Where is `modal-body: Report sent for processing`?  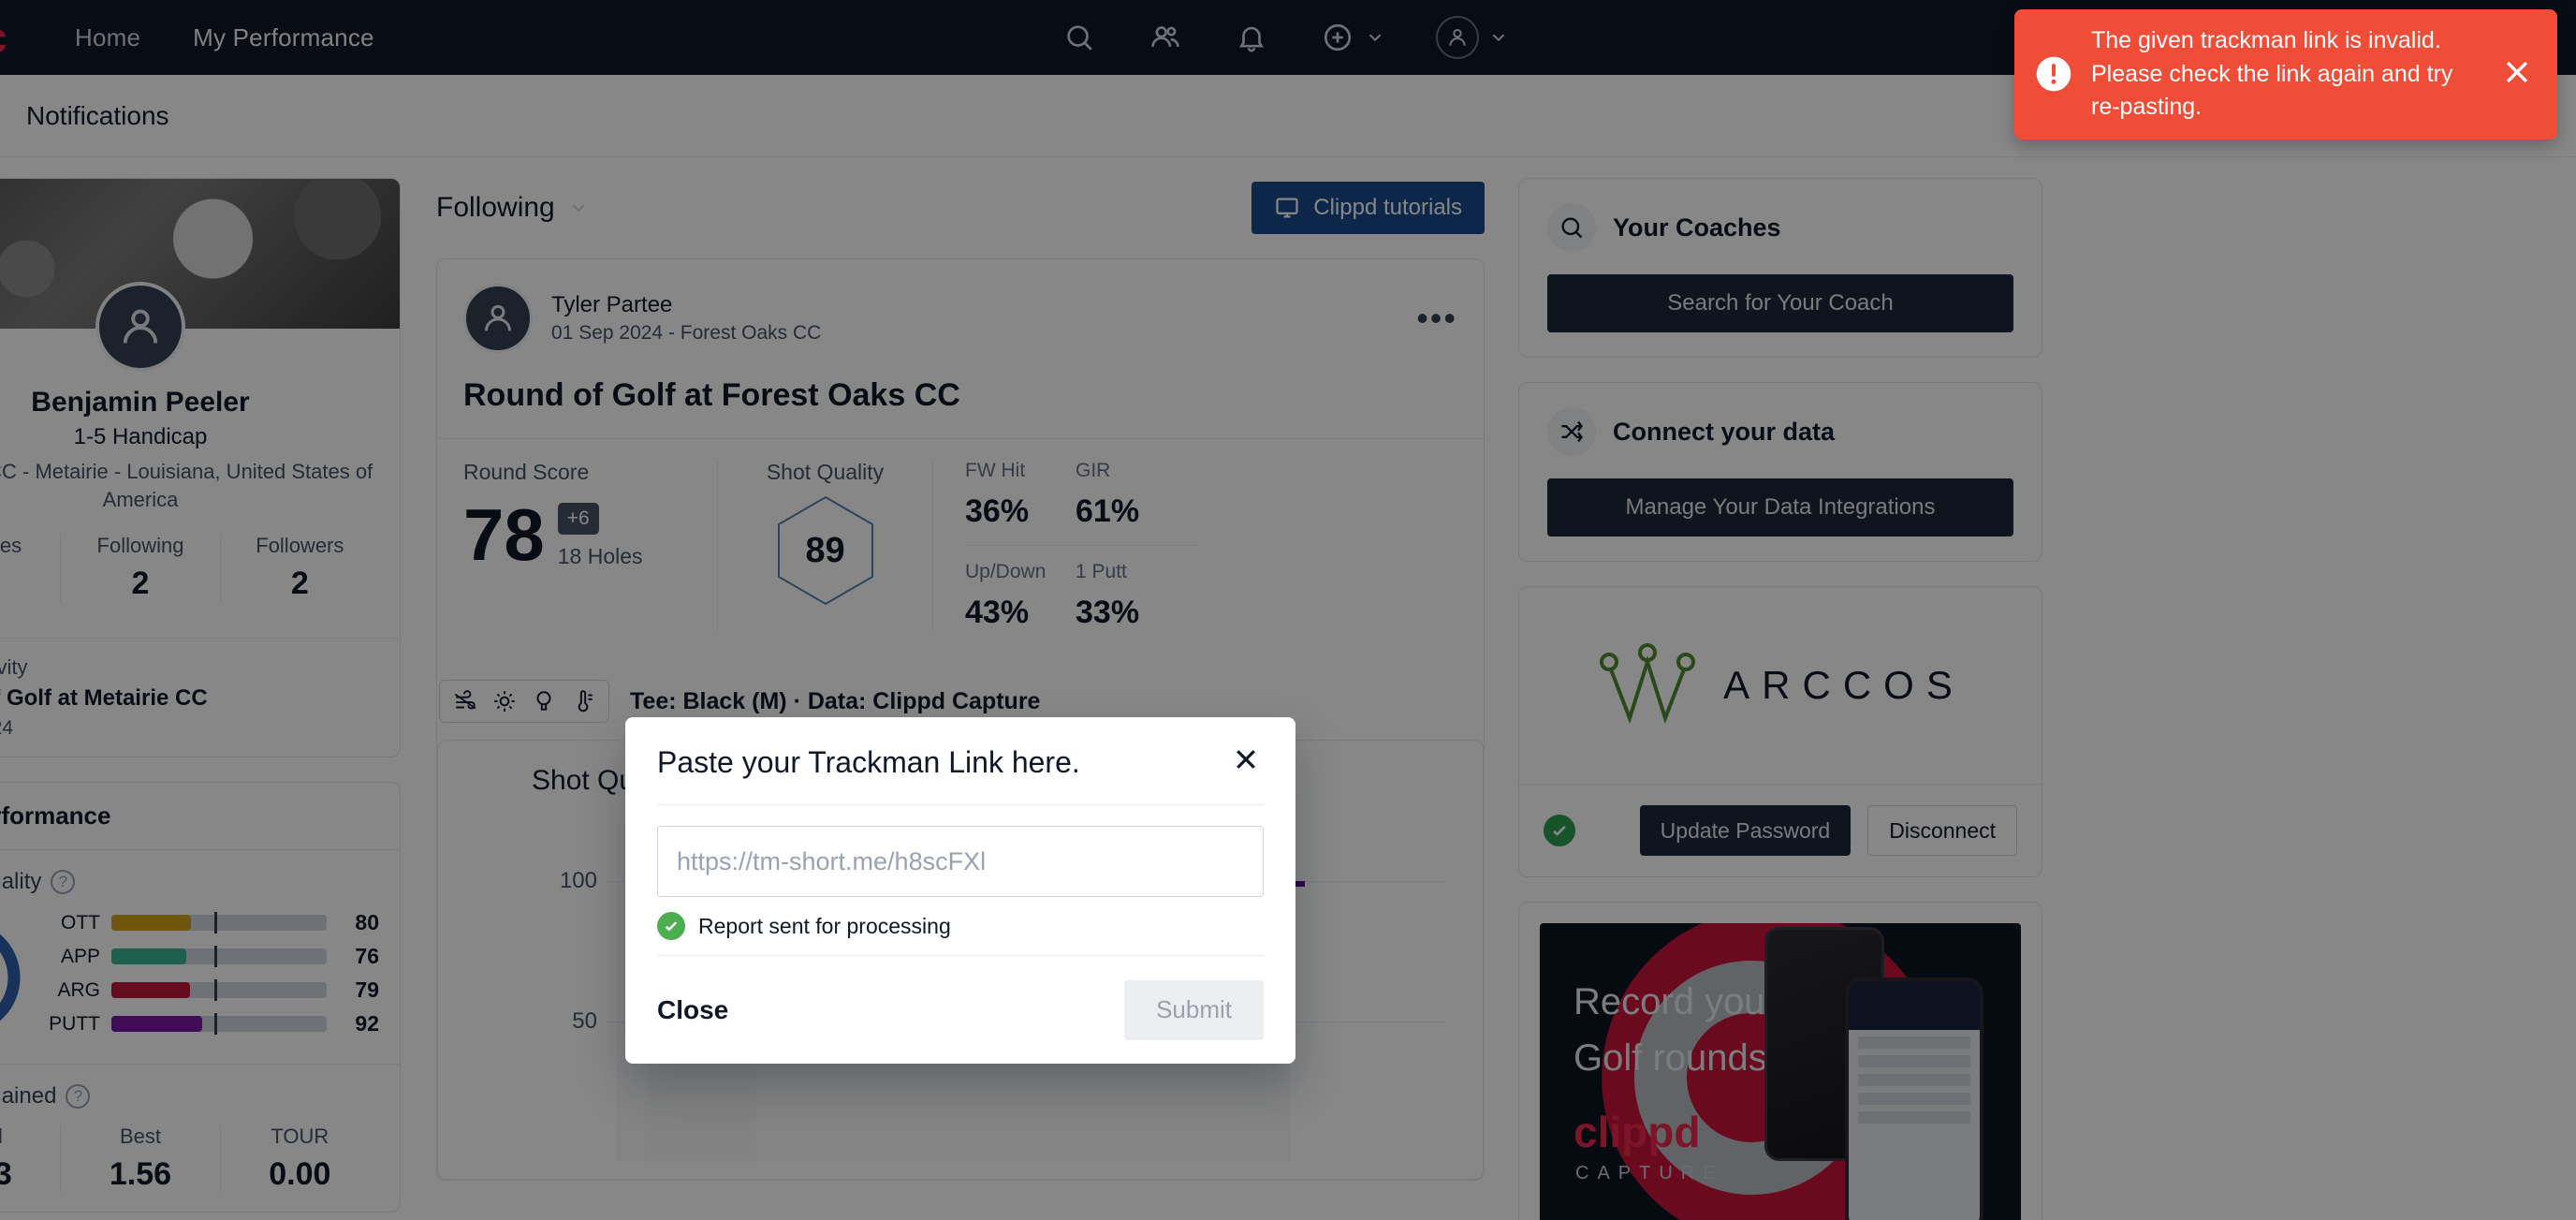 modal-body: Report sent for processing is located at coordinates (960, 872).